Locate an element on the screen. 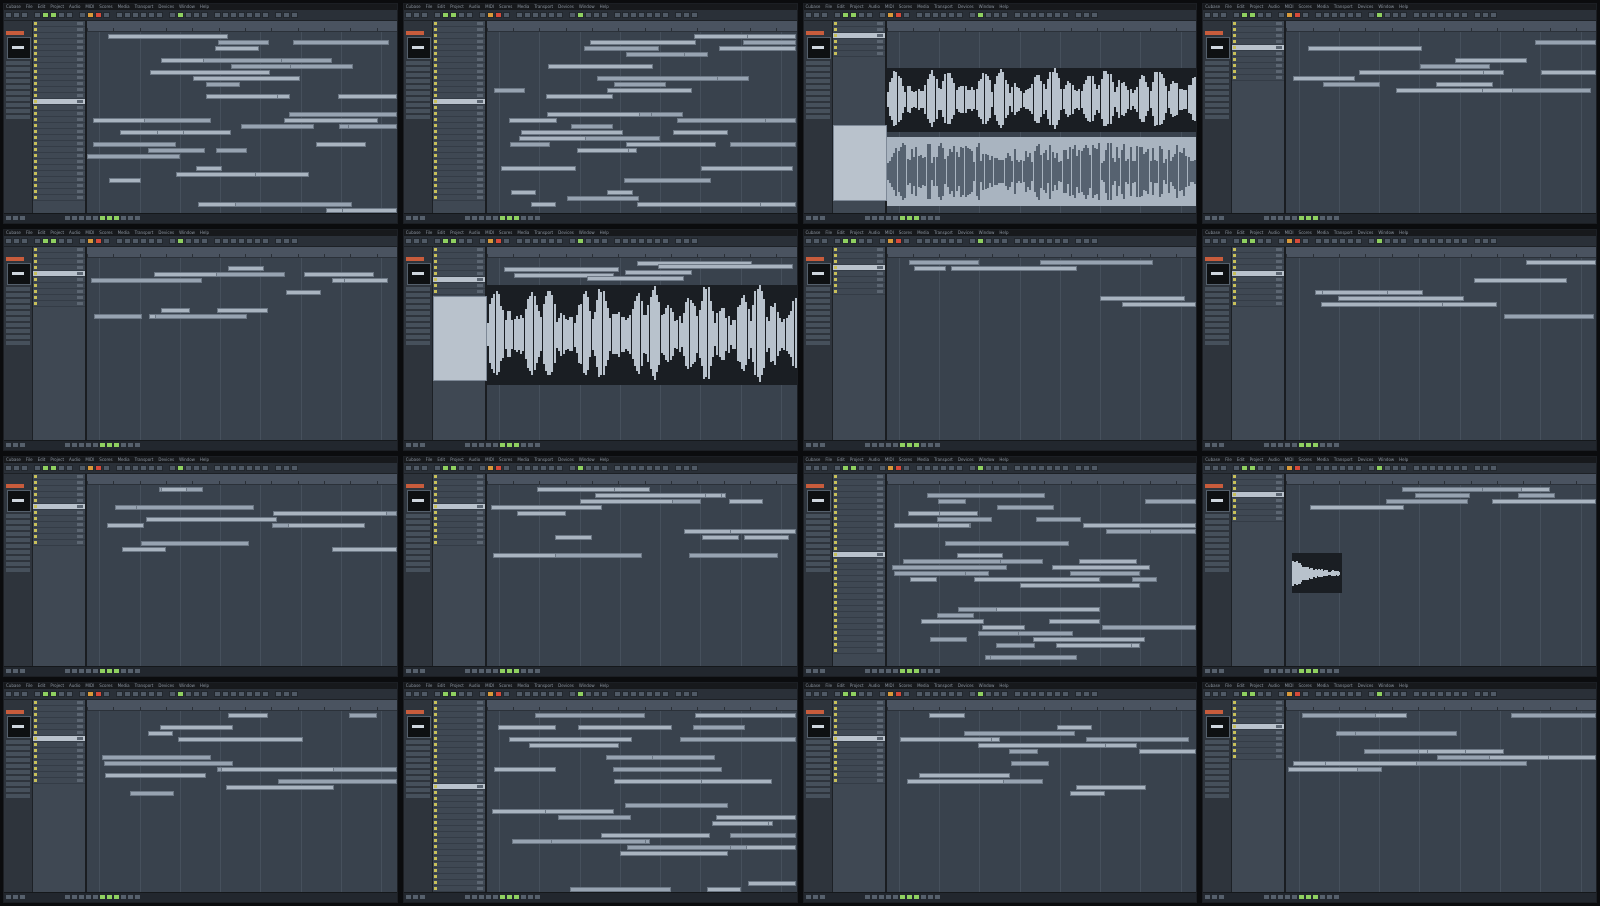  timeline-ruler is located at coordinates (1441, 26).